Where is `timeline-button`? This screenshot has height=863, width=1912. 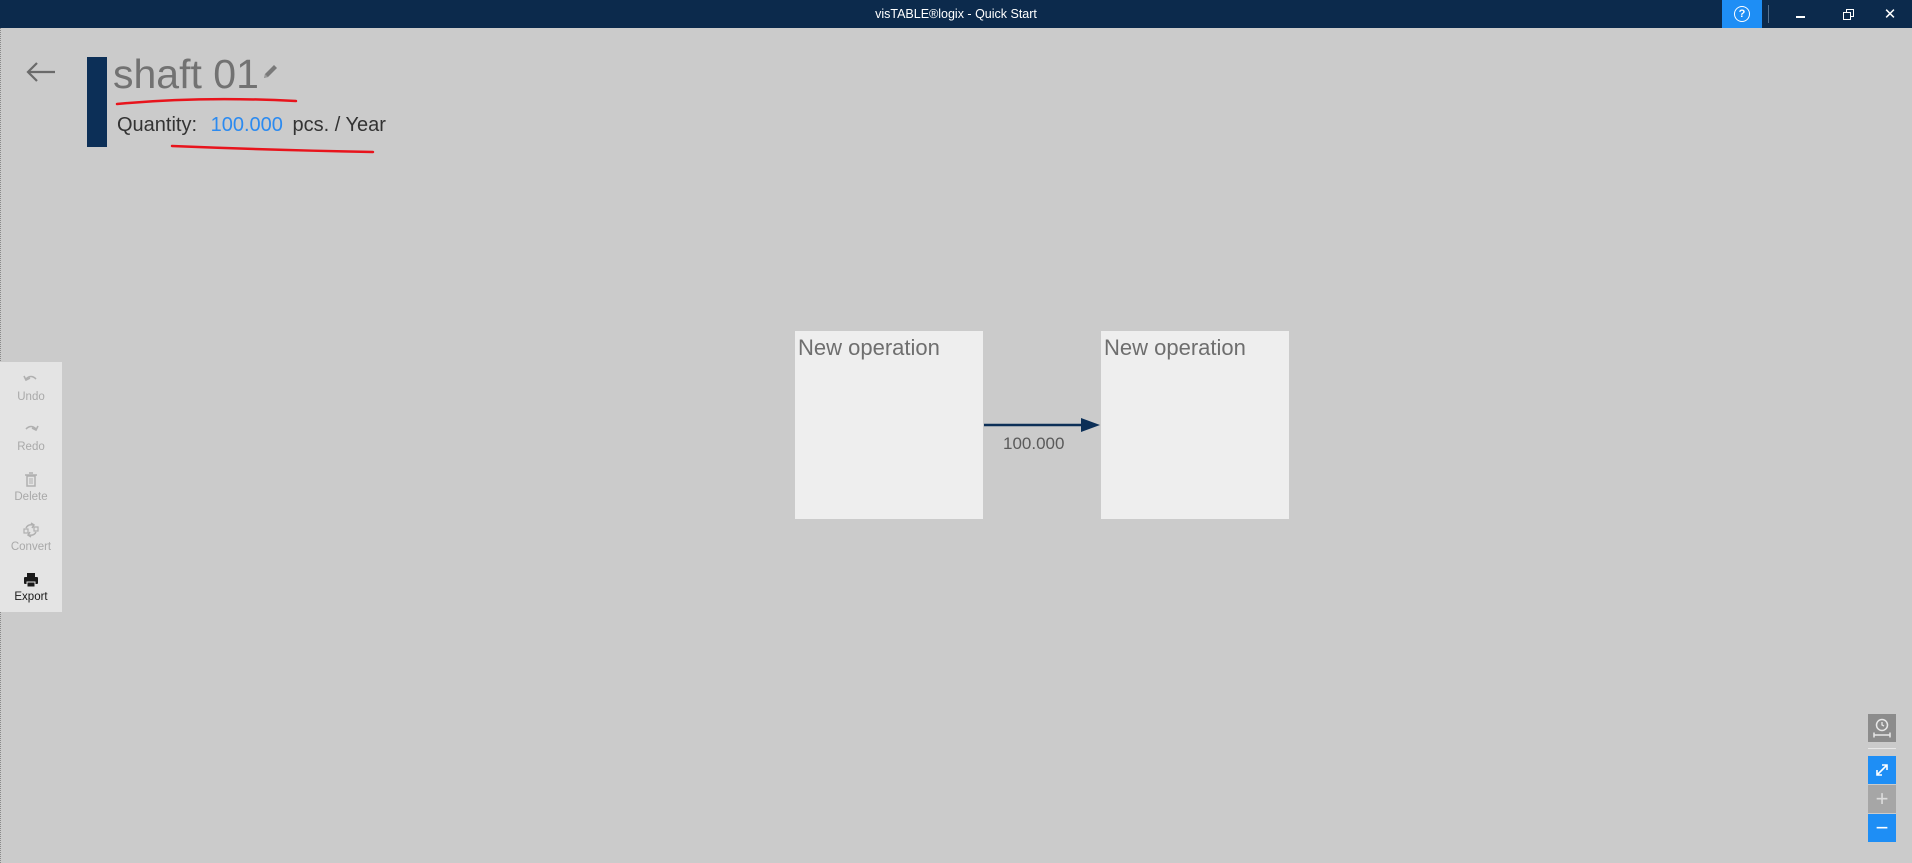
timeline-button is located at coordinates (1882, 728).